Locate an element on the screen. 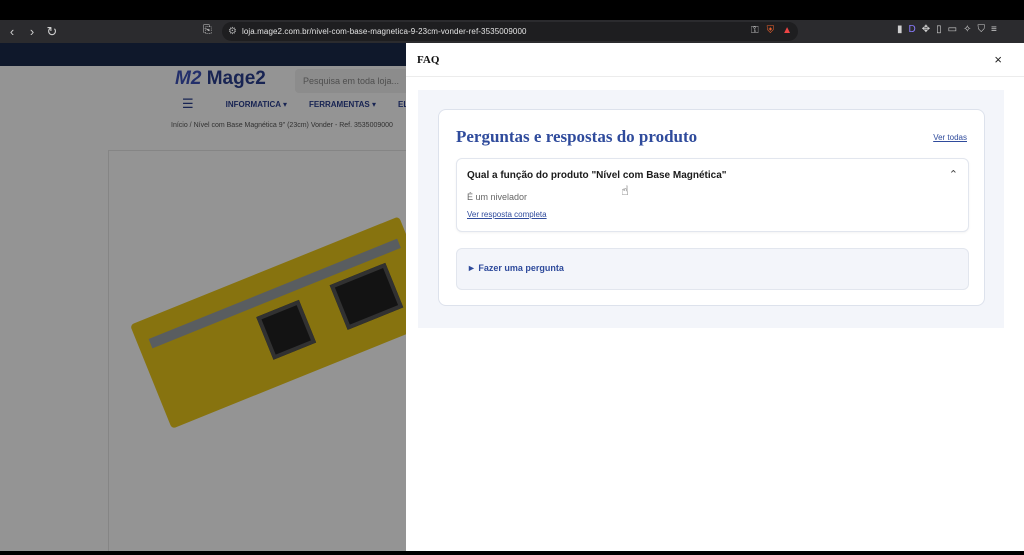 The width and height of the screenshot is (1024, 555). leo-icon: ✧ is located at coordinates (967, 29).